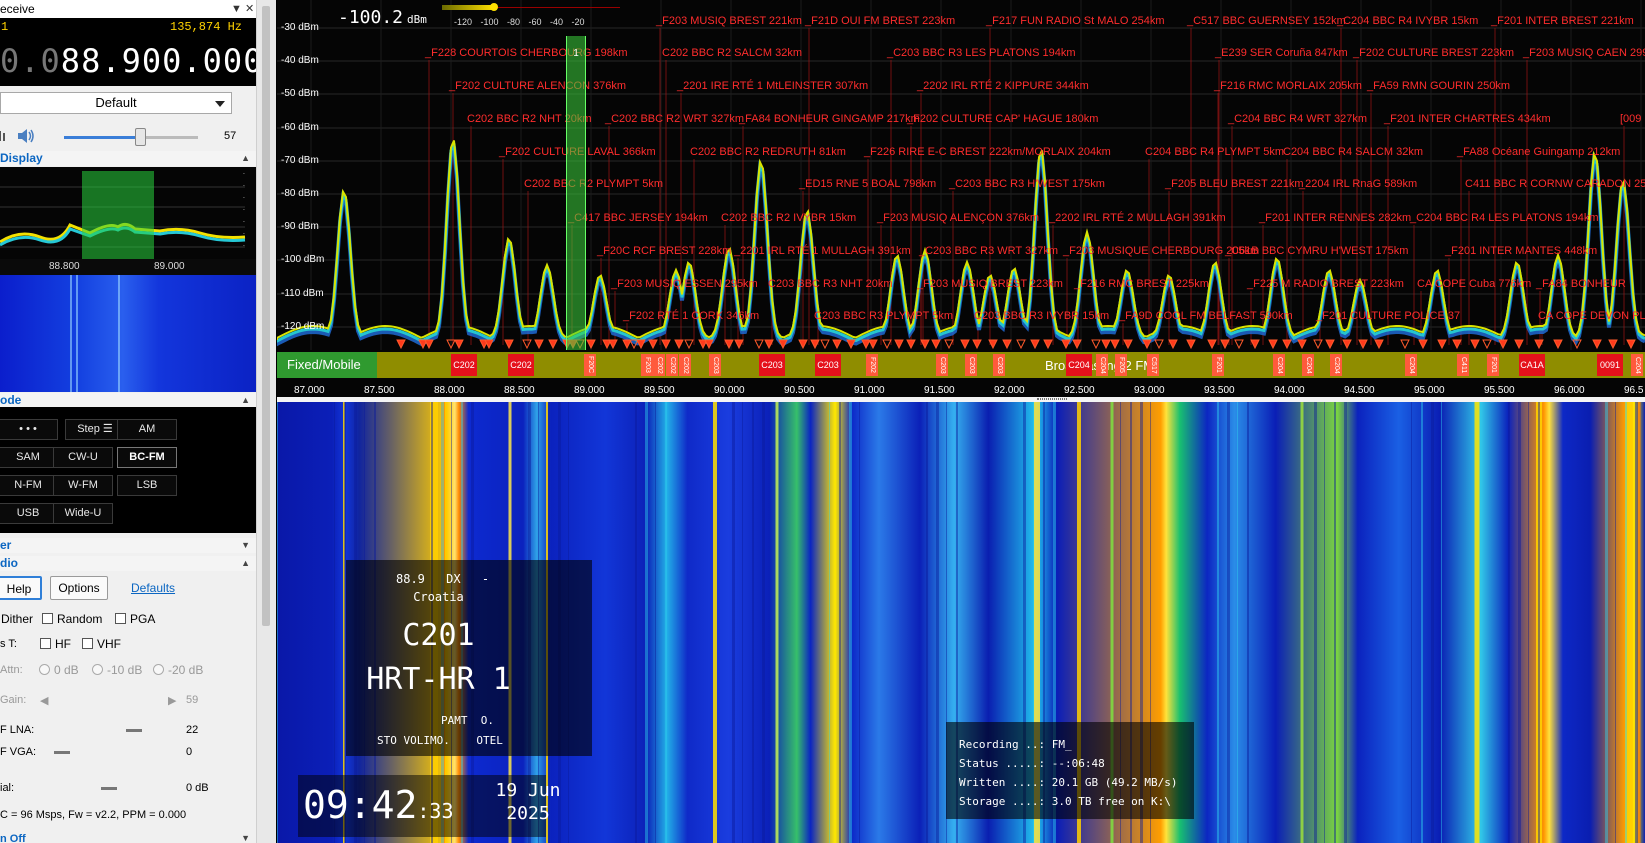 This screenshot has height=843, width=1645. Describe the element at coordinates (872, 365) in the screenshot. I see `band-tag: F202` at that location.